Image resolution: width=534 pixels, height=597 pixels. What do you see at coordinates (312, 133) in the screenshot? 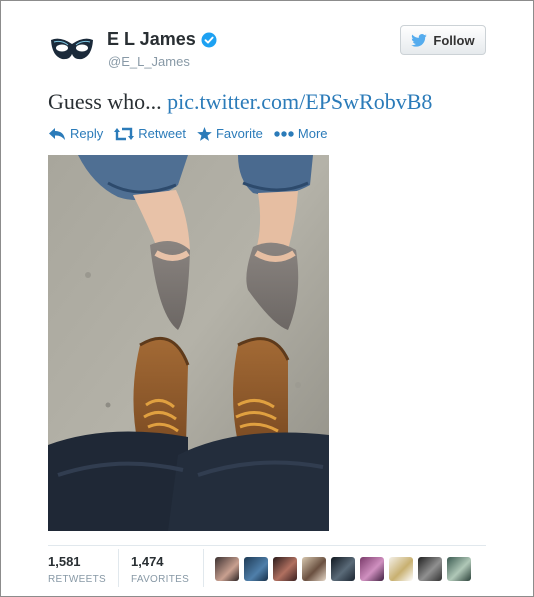
I see `more-label: More` at bounding box center [312, 133].